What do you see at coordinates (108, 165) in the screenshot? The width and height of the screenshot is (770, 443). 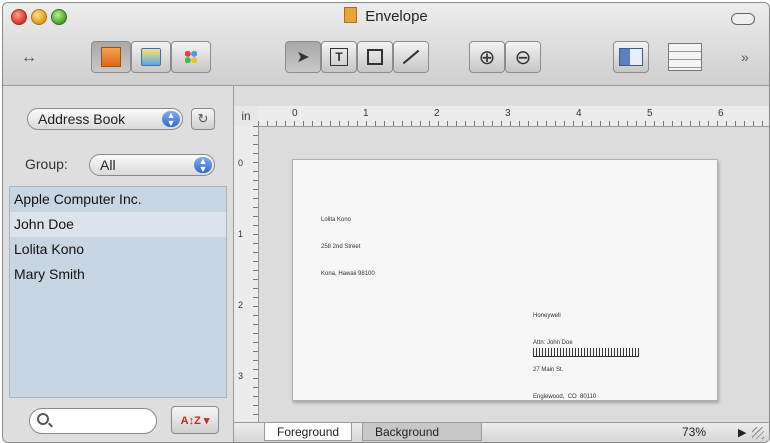 I see `group-popup-label: All` at bounding box center [108, 165].